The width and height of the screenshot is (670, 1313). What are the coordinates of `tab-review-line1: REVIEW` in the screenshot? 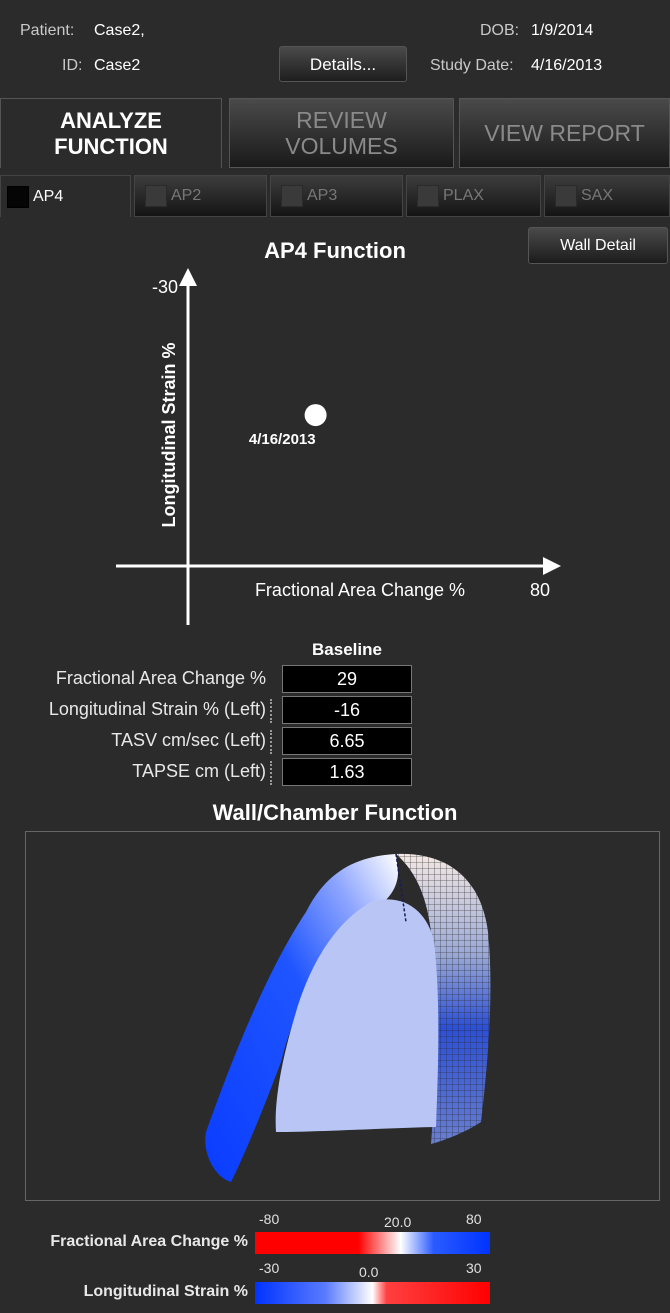 It's located at (341, 120).